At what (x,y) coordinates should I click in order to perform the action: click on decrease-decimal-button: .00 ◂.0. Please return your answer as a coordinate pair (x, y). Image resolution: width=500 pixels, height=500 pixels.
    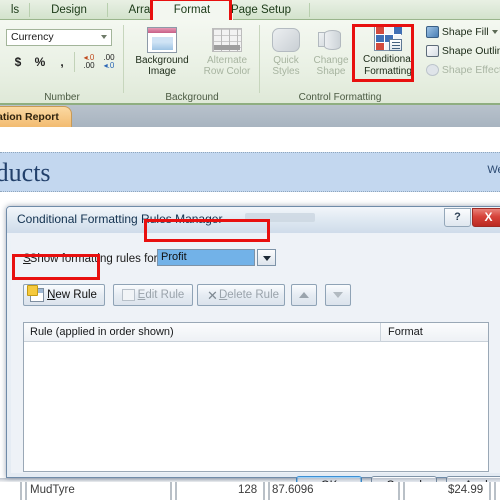
    Looking at the image, I should click on (109, 62).